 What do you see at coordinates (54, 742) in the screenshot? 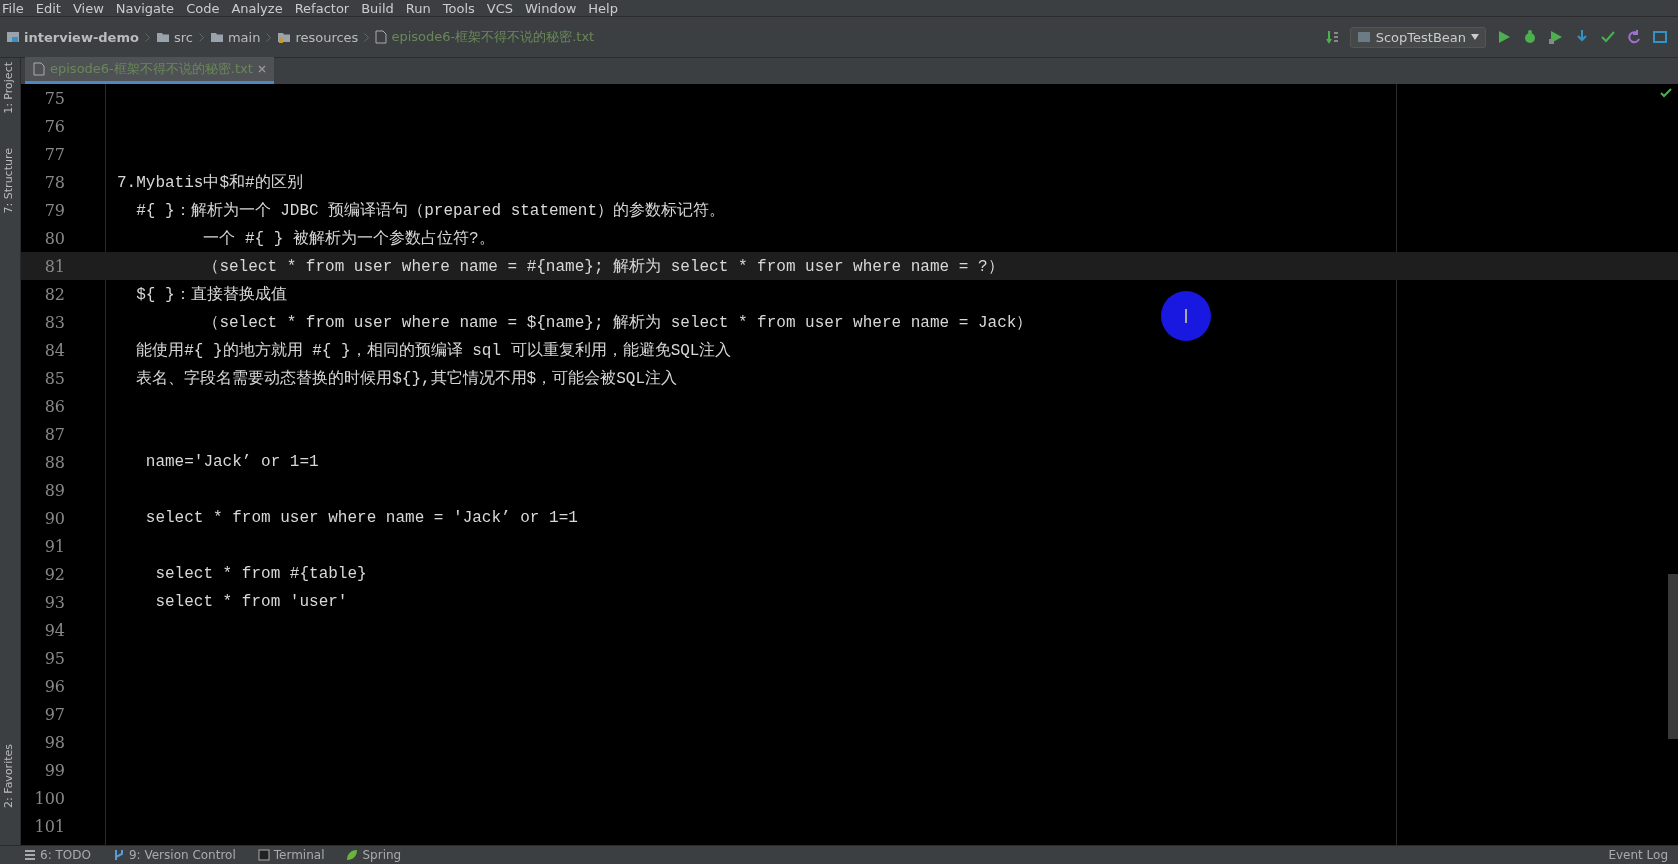
I see `line-number: 98` at bounding box center [54, 742].